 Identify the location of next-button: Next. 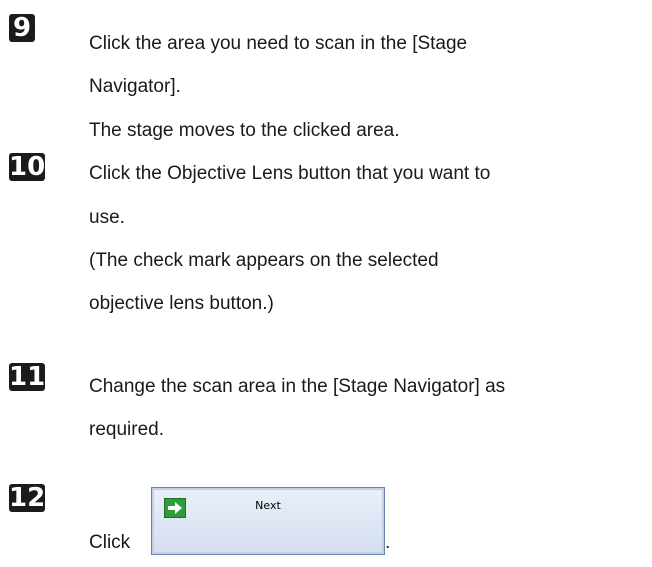
(268, 521).